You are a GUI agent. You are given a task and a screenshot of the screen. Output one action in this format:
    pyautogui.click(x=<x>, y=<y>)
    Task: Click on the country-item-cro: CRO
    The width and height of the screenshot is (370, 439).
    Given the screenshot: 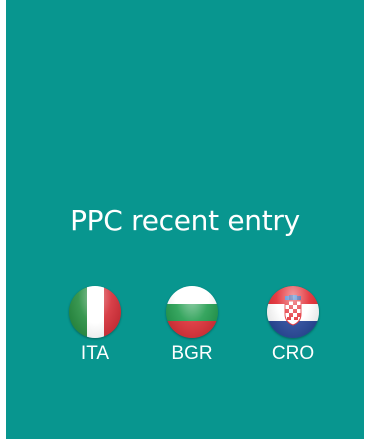 What is the action you would take?
    pyautogui.click(x=293, y=325)
    